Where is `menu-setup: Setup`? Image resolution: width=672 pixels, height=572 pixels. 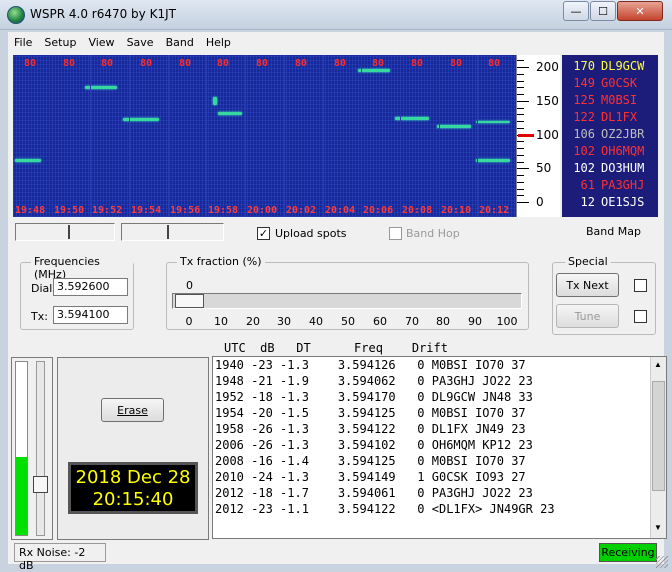
menu-setup: Setup is located at coordinates (60, 42).